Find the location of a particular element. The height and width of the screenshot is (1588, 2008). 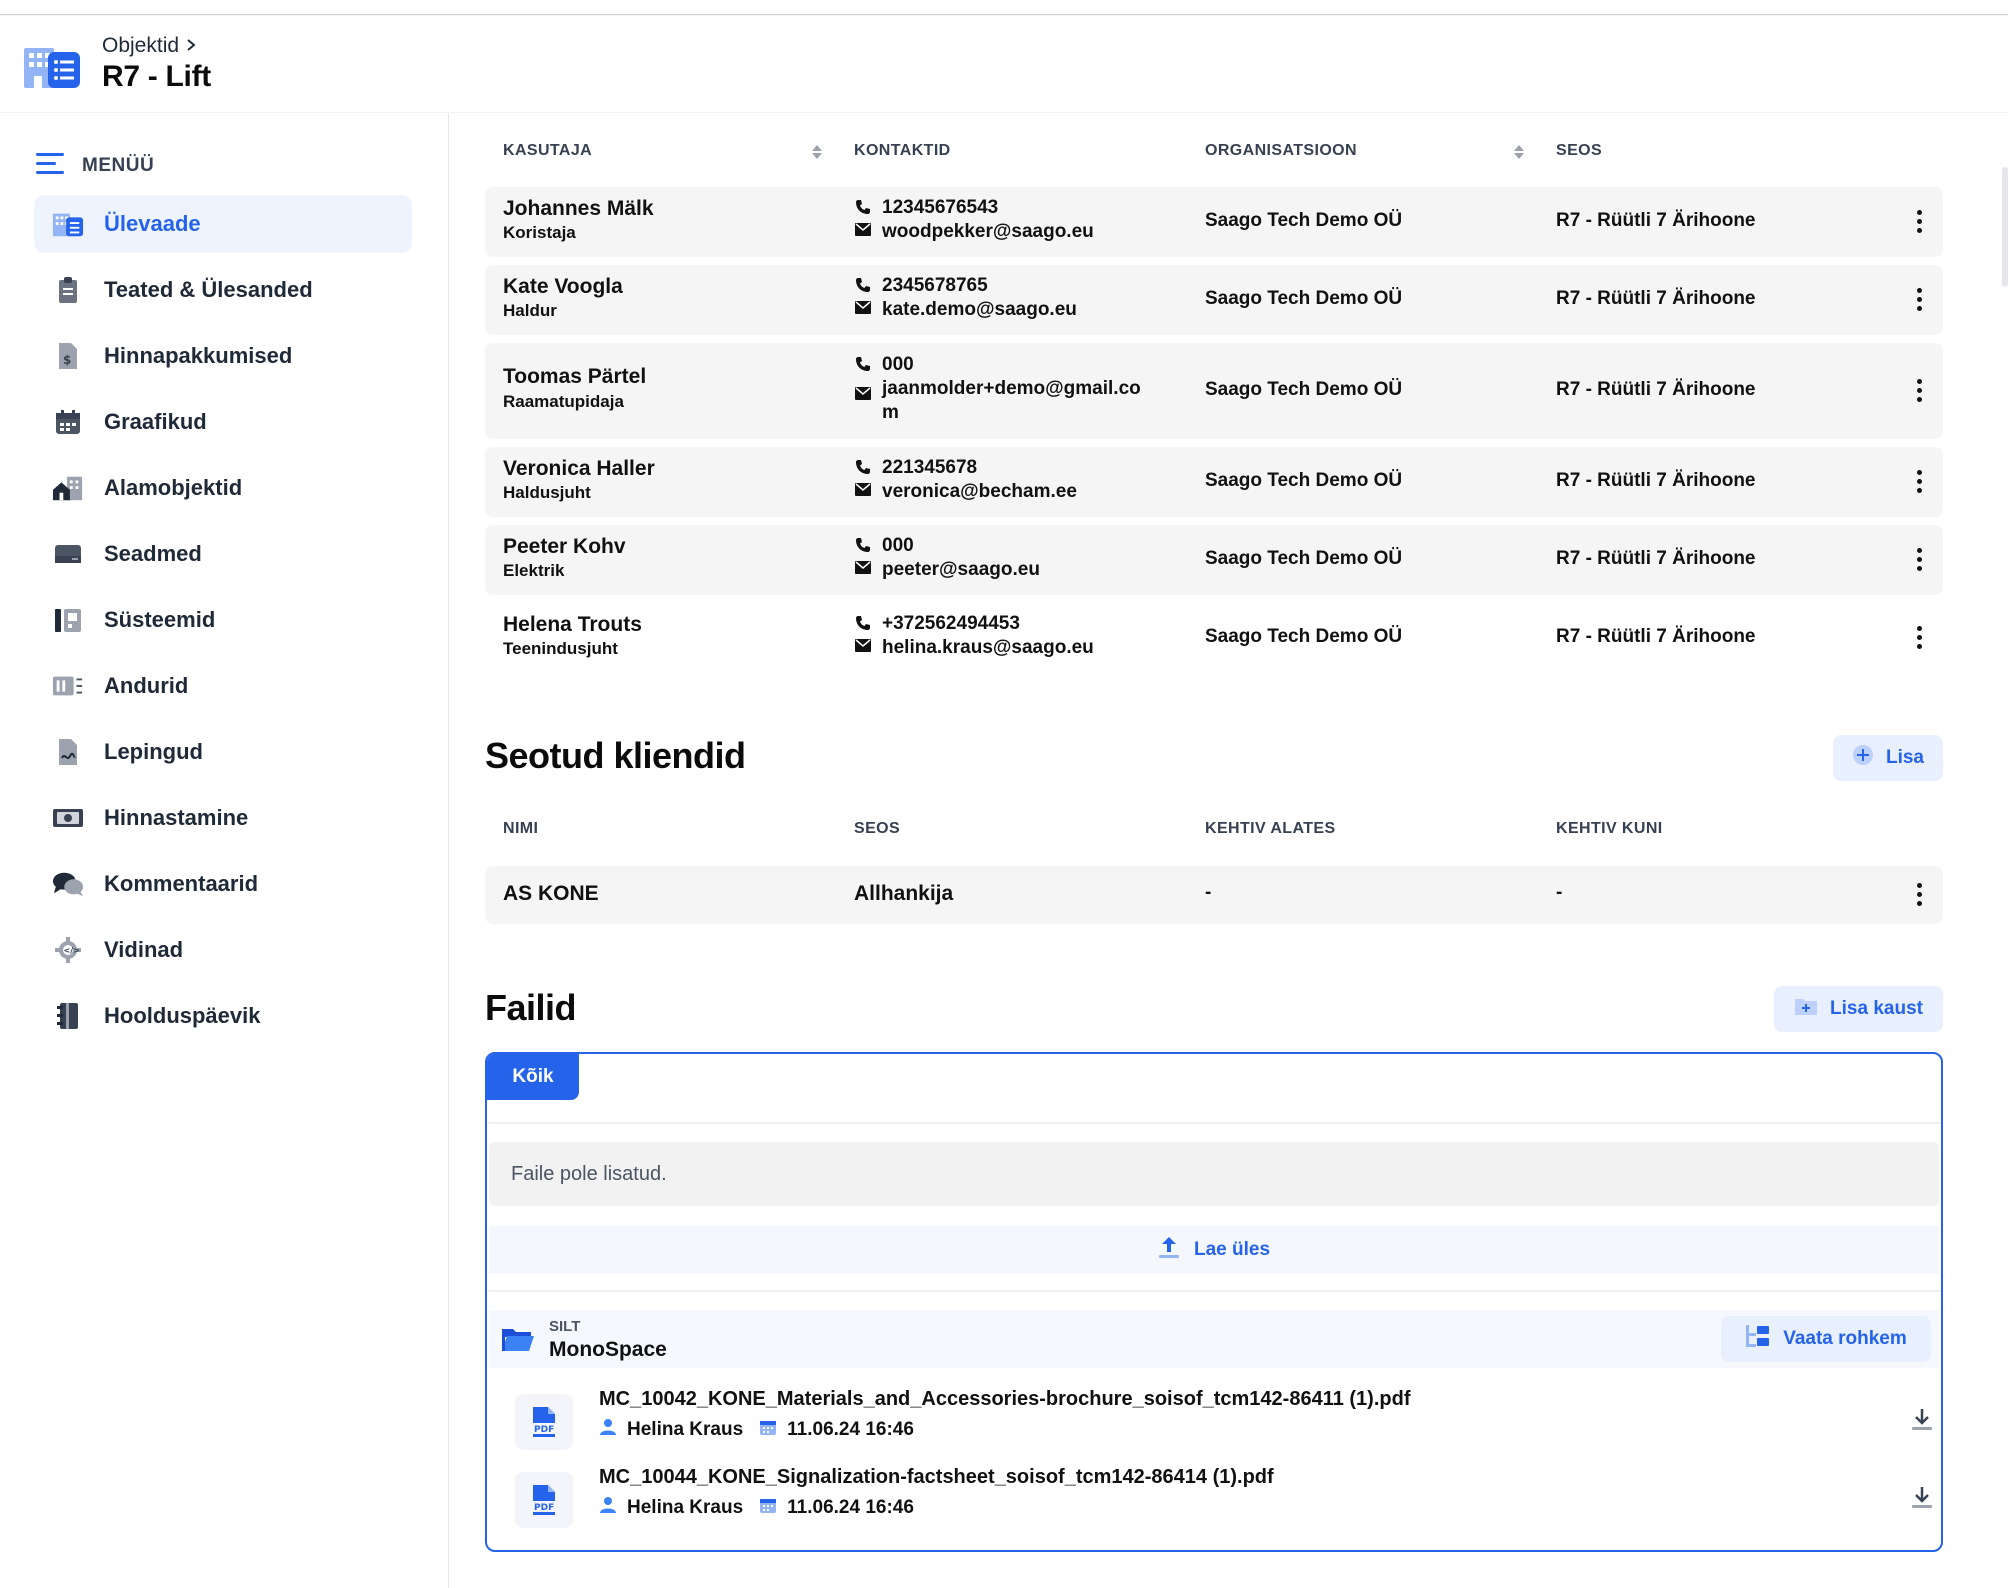

sidebar-item-vidinad: </> Vidinad is located at coordinates (223, 950).